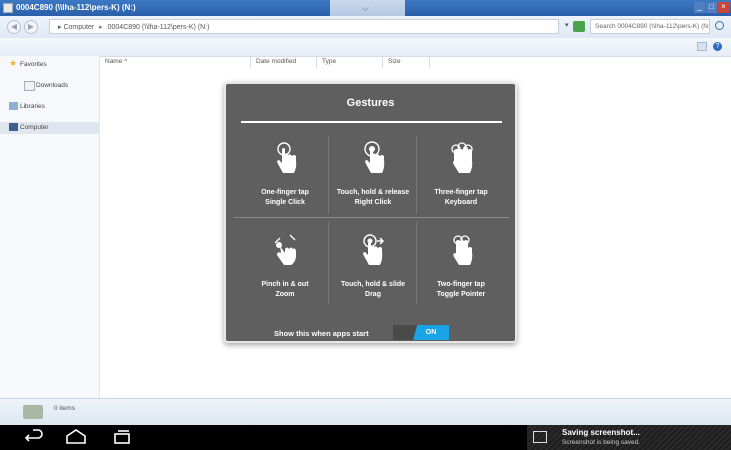 This screenshot has width=731, height=450. What do you see at coordinates (76, 437) in the screenshot?
I see `home-nav-icon` at bounding box center [76, 437].